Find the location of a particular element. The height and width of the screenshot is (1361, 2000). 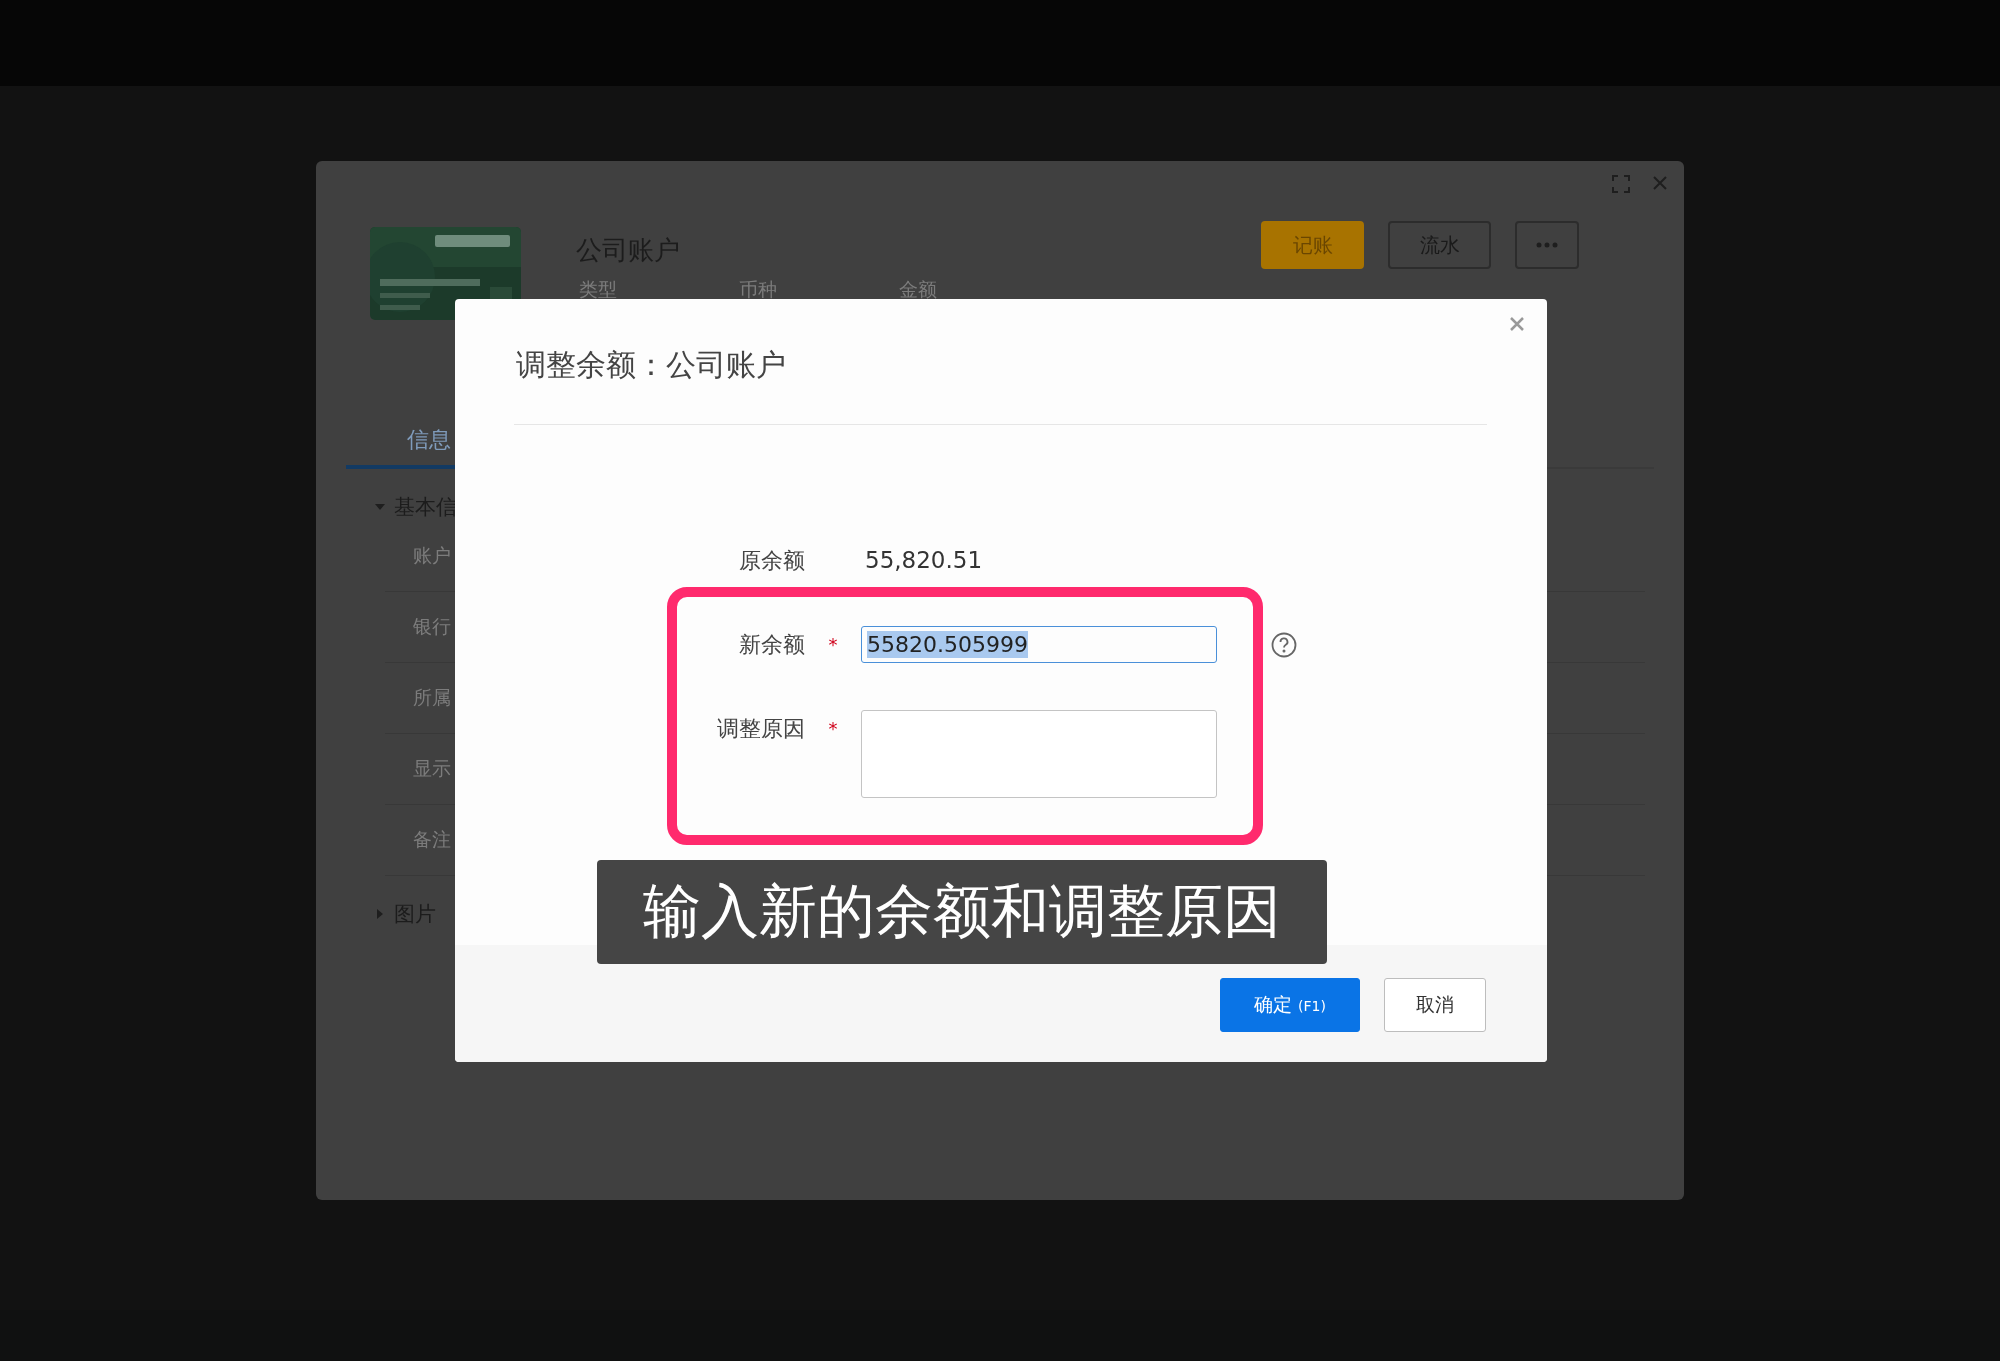

more-icon is located at coordinates (1547, 245).